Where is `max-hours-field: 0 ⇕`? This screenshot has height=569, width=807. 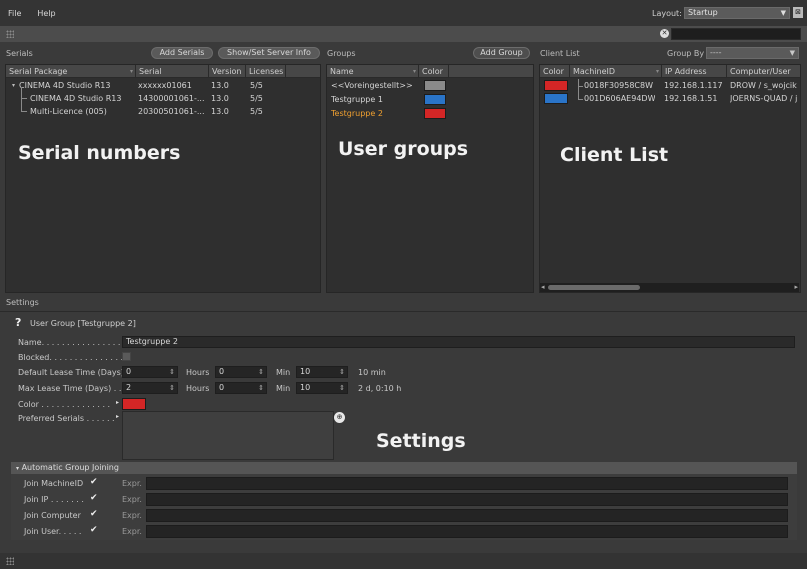 max-hours-field: 0 ⇕ is located at coordinates (241, 388).